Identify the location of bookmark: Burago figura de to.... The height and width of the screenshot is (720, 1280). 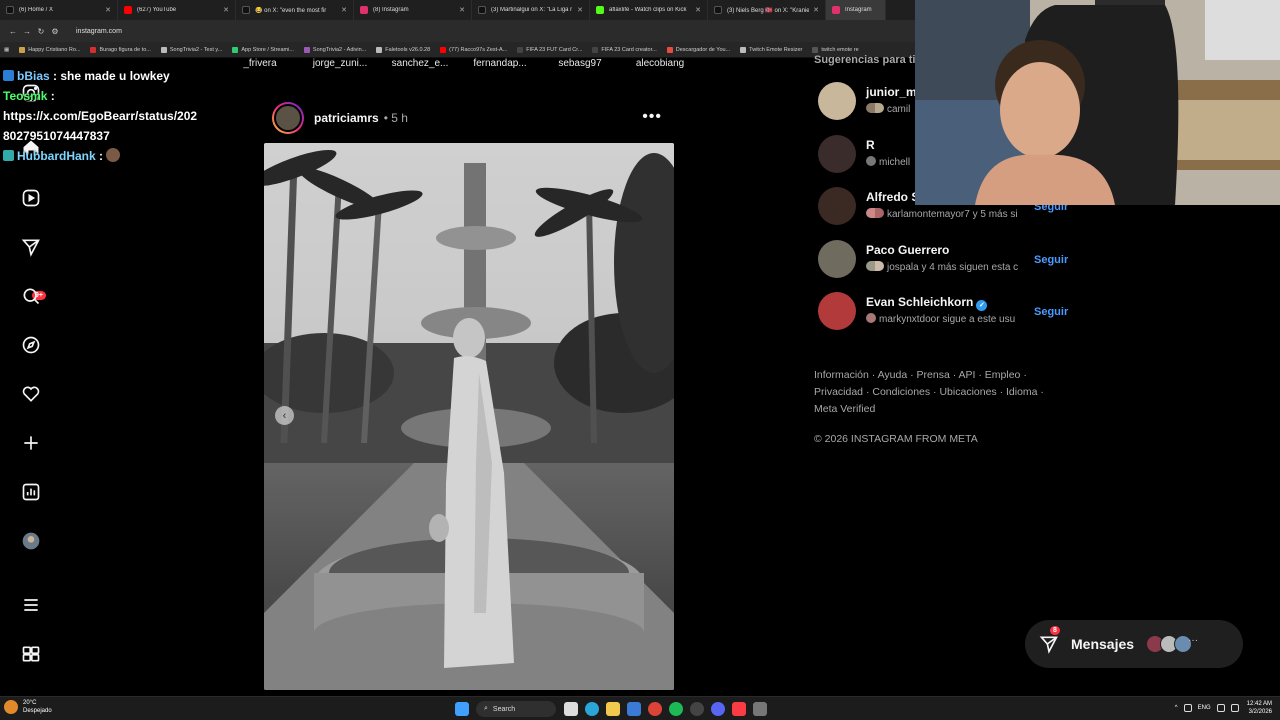
(120, 49).